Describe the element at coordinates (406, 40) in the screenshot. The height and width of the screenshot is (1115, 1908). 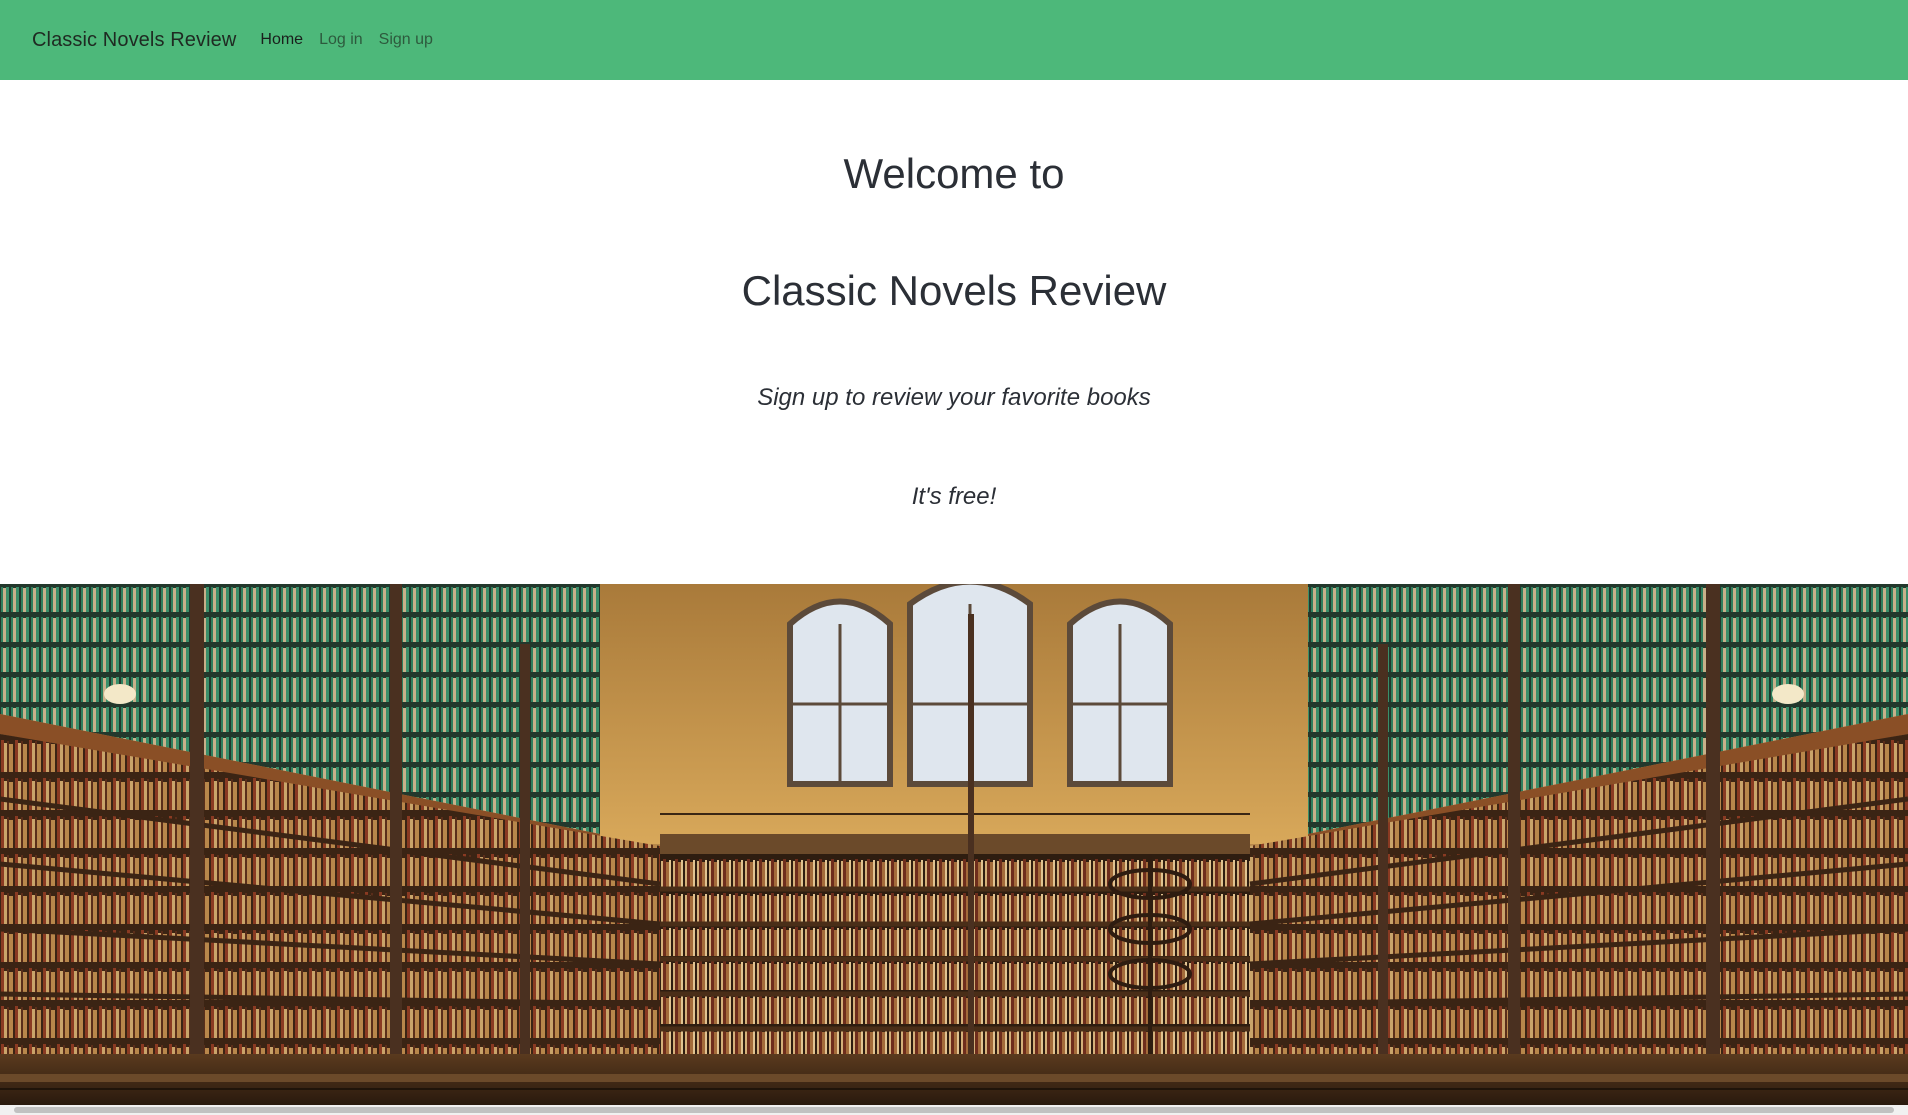
I see `nav-link-signup: Sign up` at that location.